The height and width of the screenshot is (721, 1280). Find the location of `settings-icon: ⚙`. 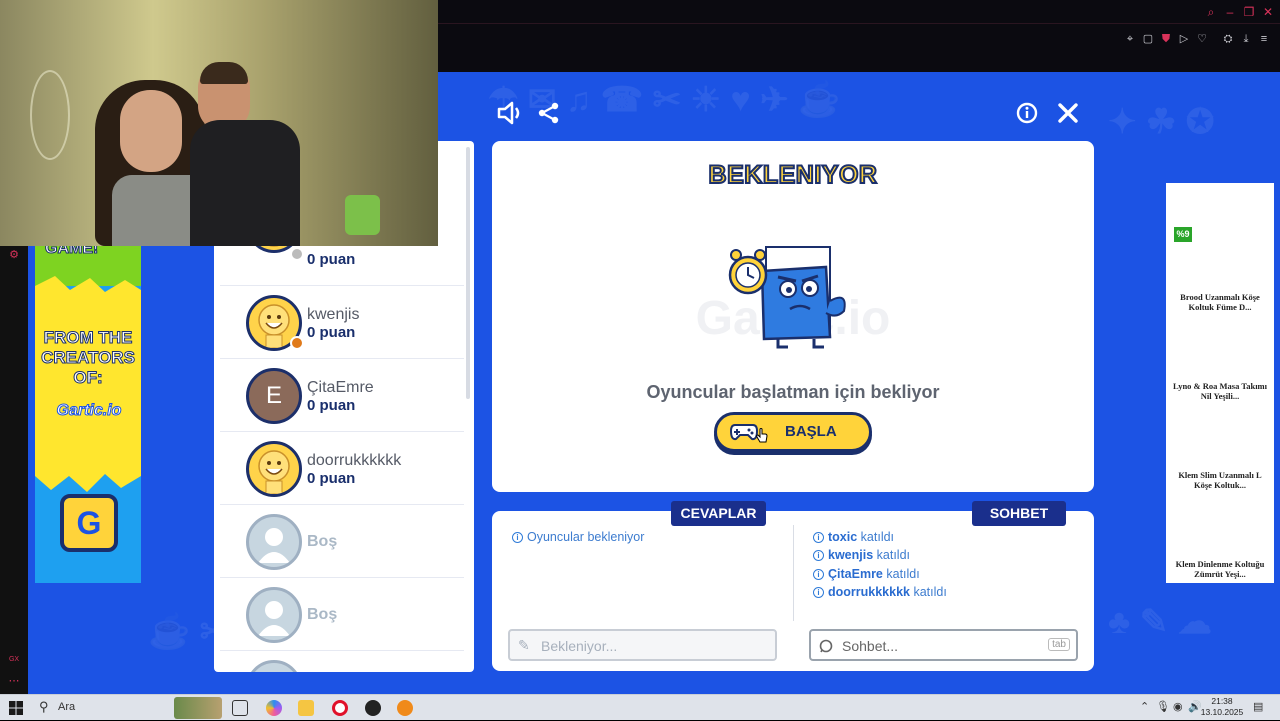

settings-icon: ⚙ is located at coordinates (14, 256).